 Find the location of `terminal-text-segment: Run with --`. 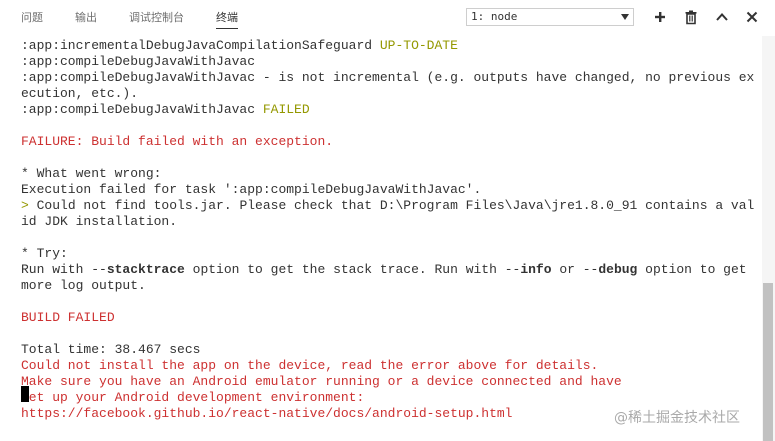

terminal-text-segment: Run with -- is located at coordinates (64, 269).